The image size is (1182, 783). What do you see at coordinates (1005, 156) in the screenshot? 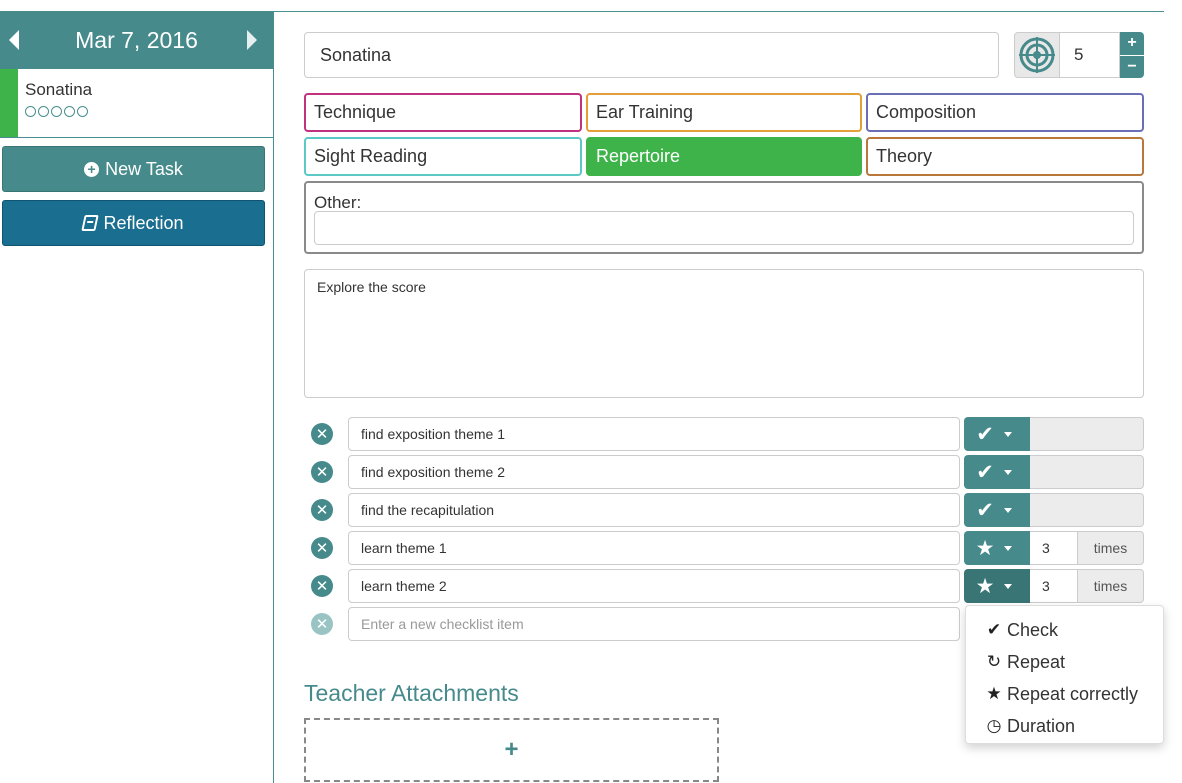
I see `category-theory: Theory` at bounding box center [1005, 156].